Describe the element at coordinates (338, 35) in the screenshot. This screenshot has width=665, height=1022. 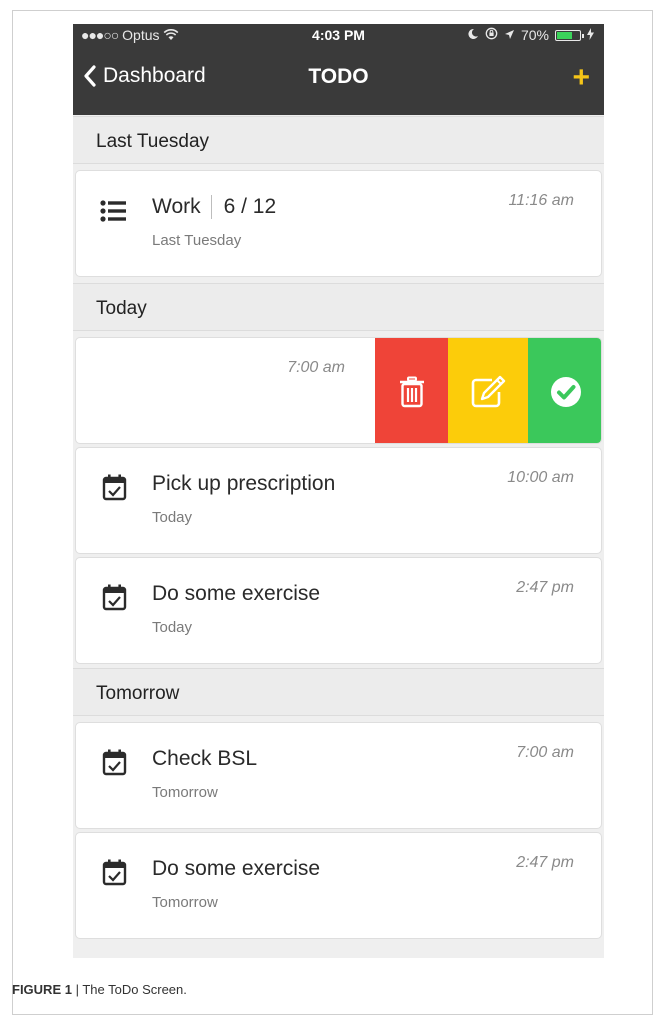
I see `status-bar: ●●●○○ Optus 4:03 PM 70%` at that location.